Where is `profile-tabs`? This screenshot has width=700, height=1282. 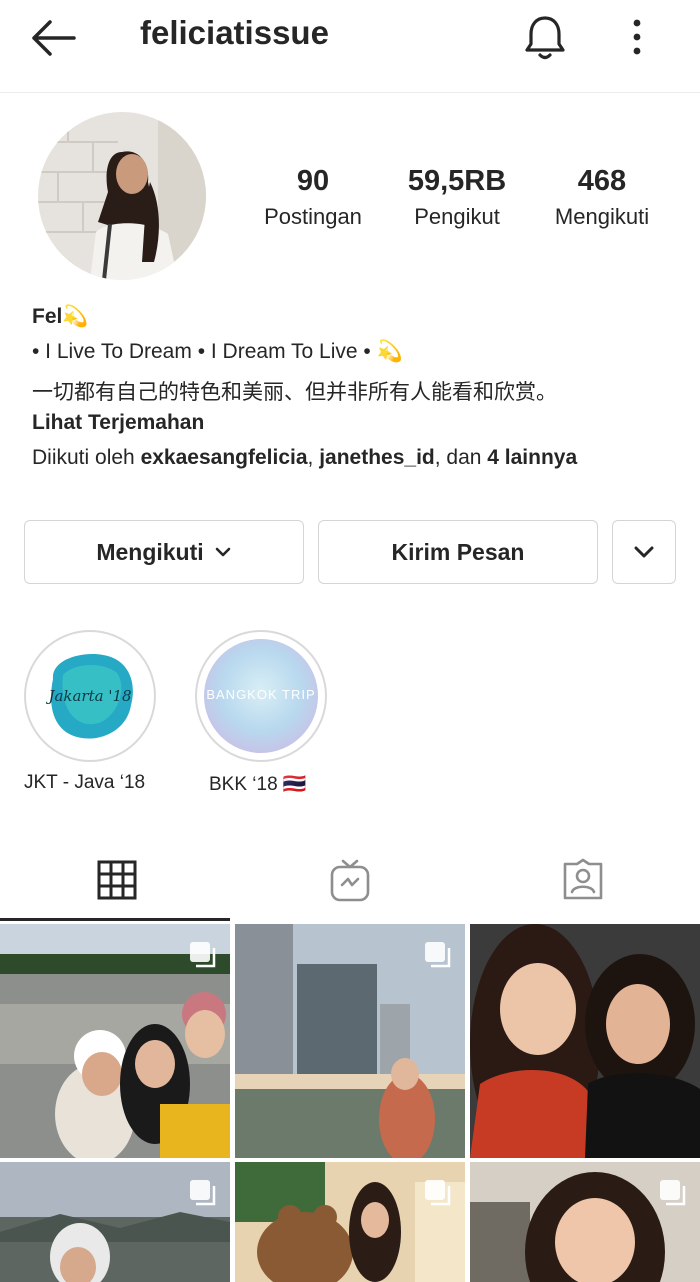 profile-tabs is located at coordinates (350, 880).